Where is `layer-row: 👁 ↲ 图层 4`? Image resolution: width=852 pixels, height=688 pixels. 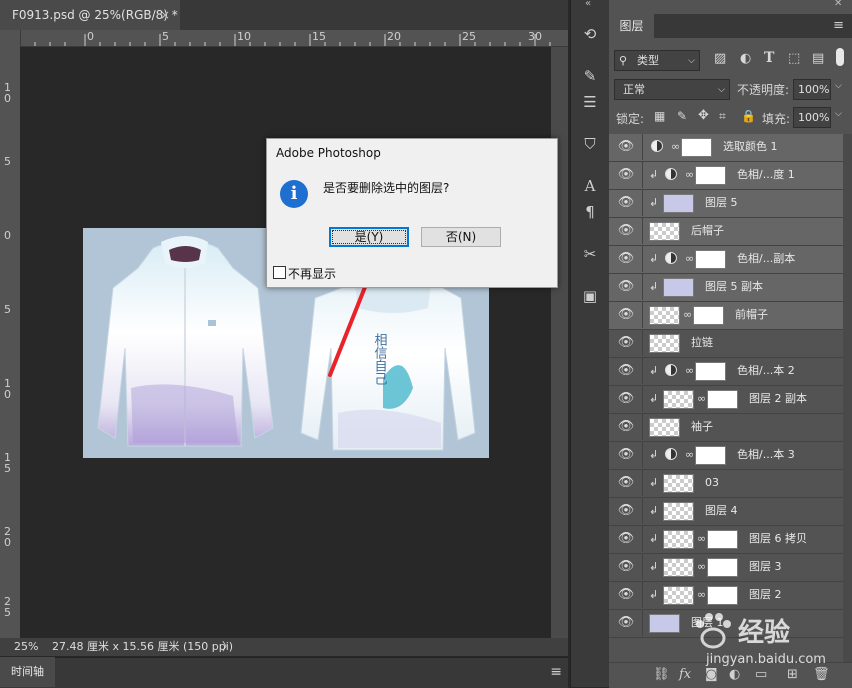 layer-row: 👁 ↲ 图层 4 is located at coordinates (726, 512).